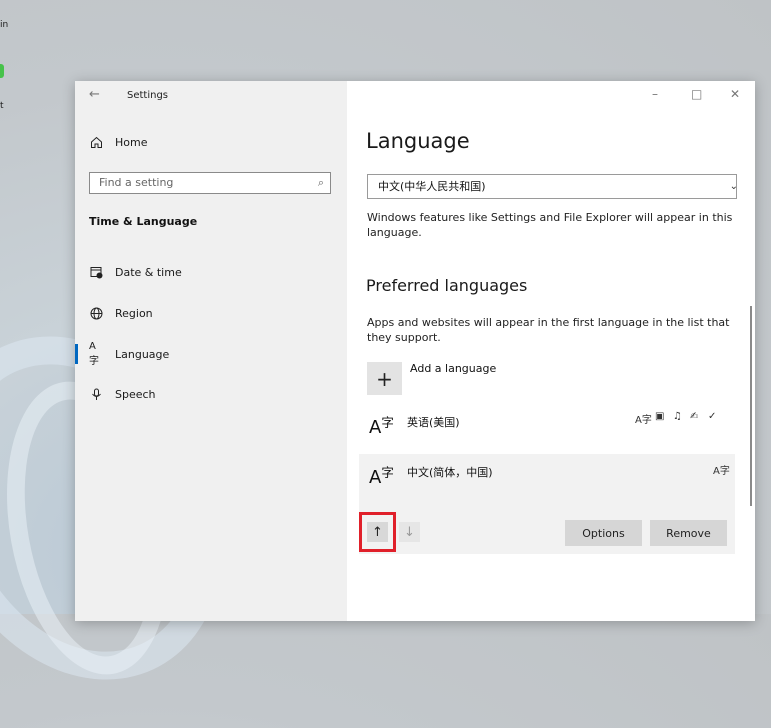  I want to click on display-language-dropdown: 中文(中华人民共和国) ⌄, so click(552, 186).